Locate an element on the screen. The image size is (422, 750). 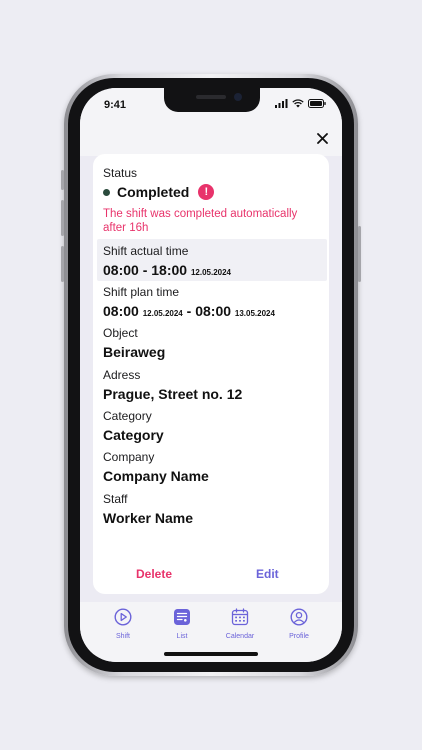
close-icon is located at coordinates (322, 138).